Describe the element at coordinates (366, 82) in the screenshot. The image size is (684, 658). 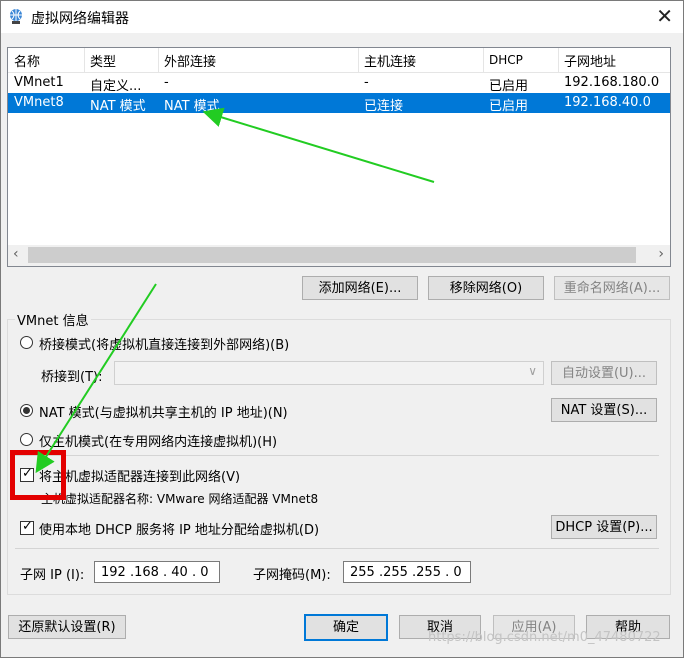
I see `cell-host: -` at that location.